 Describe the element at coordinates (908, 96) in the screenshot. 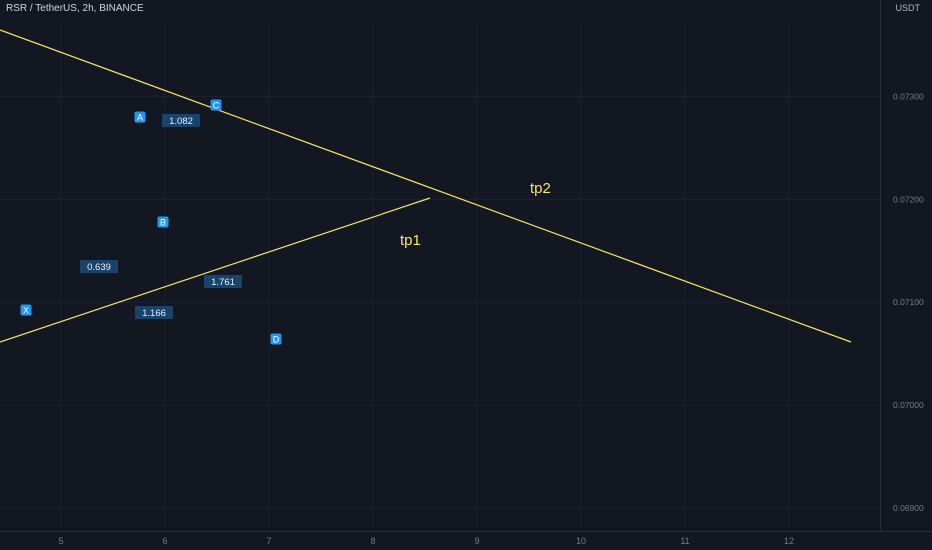

I see `y-tick-label: 0.07300` at that location.